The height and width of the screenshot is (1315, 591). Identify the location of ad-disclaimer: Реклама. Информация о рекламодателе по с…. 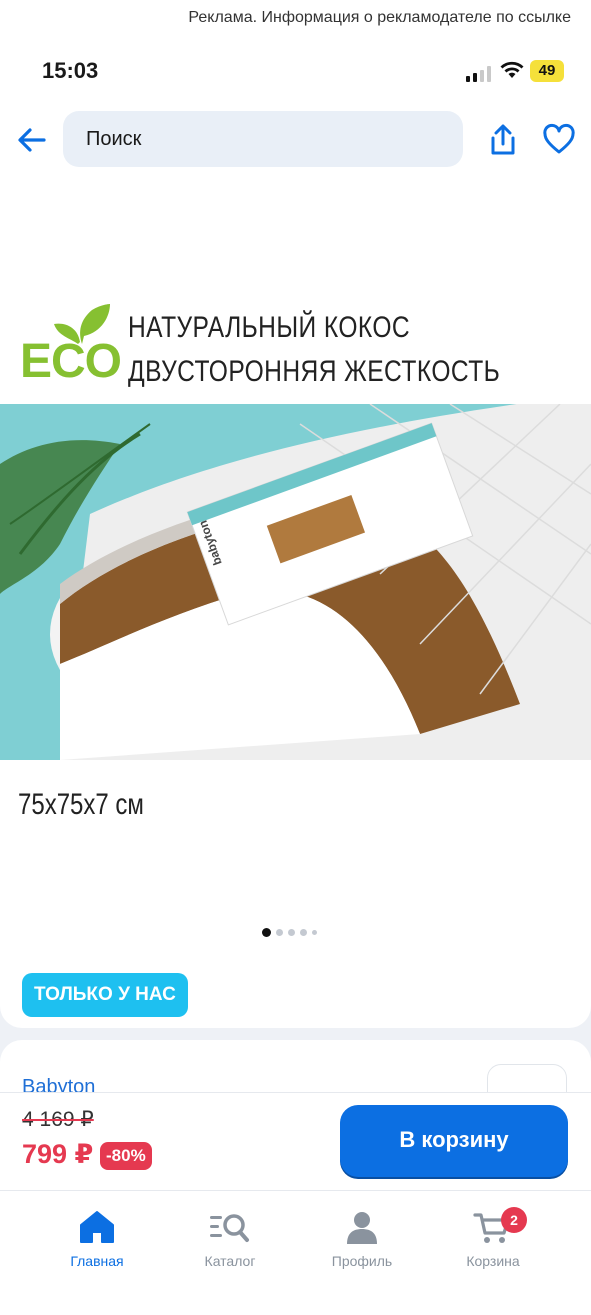
(295, 18).